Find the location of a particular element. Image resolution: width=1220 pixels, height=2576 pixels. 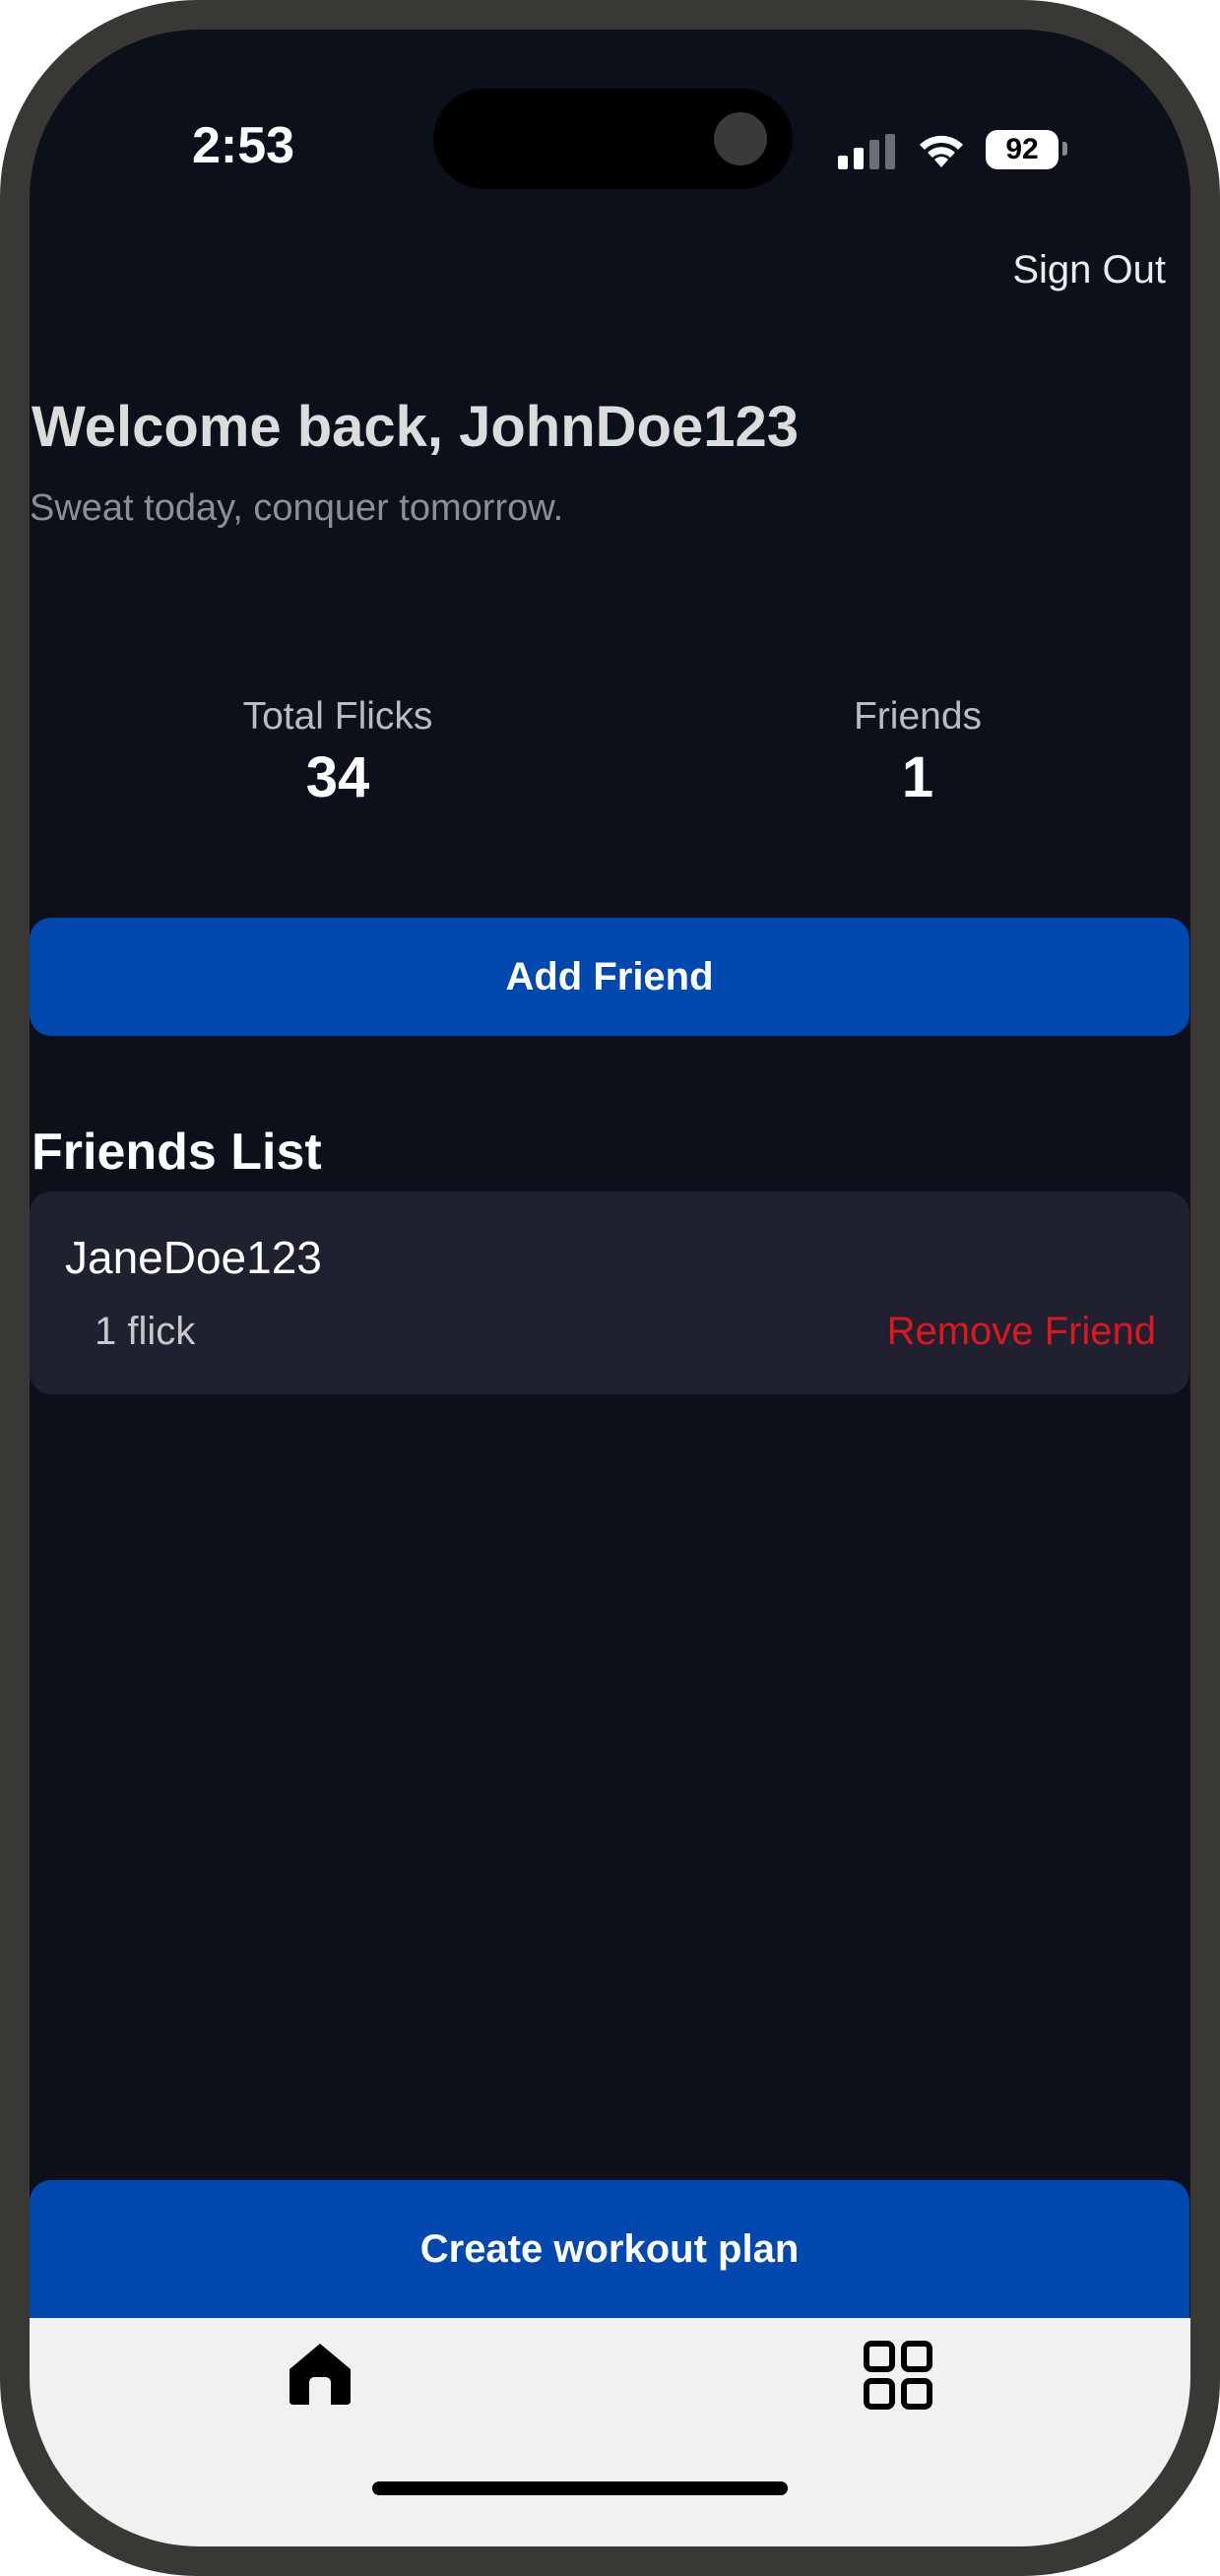

battery-icon: 92 is located at coordinates (1022, 149).